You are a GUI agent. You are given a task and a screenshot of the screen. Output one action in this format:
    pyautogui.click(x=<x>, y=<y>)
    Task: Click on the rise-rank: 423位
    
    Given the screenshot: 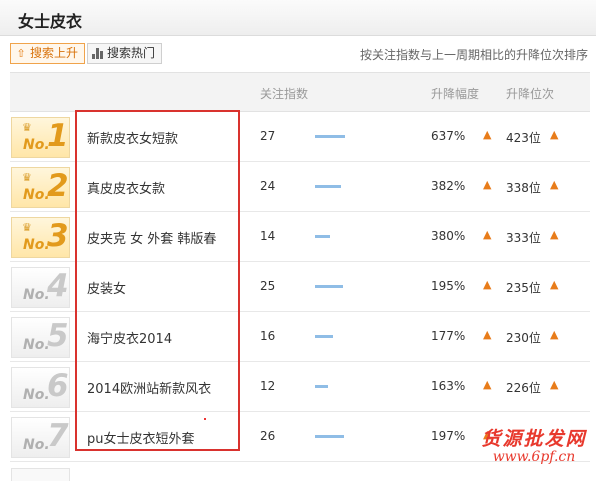 What is the action you would take?
    pyautogui.click(x=523, y=138)
    